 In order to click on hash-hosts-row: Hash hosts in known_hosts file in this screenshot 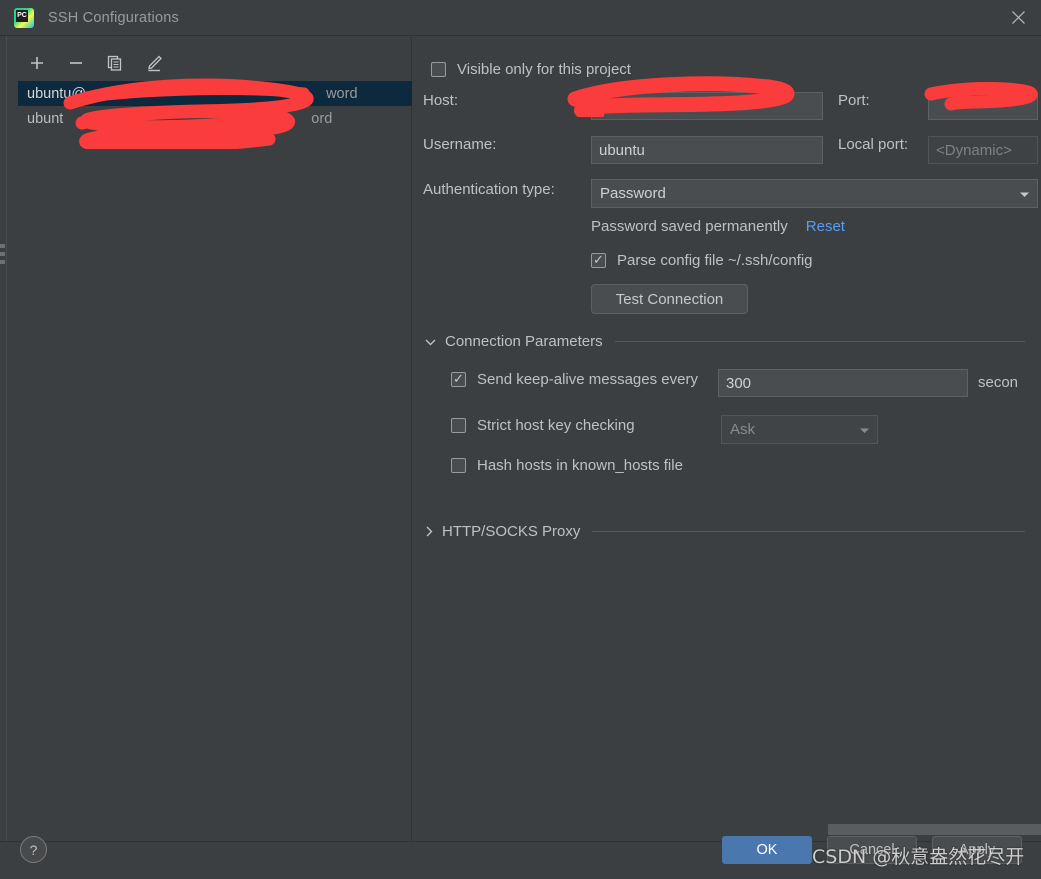, I will do `click(567, 465)`.